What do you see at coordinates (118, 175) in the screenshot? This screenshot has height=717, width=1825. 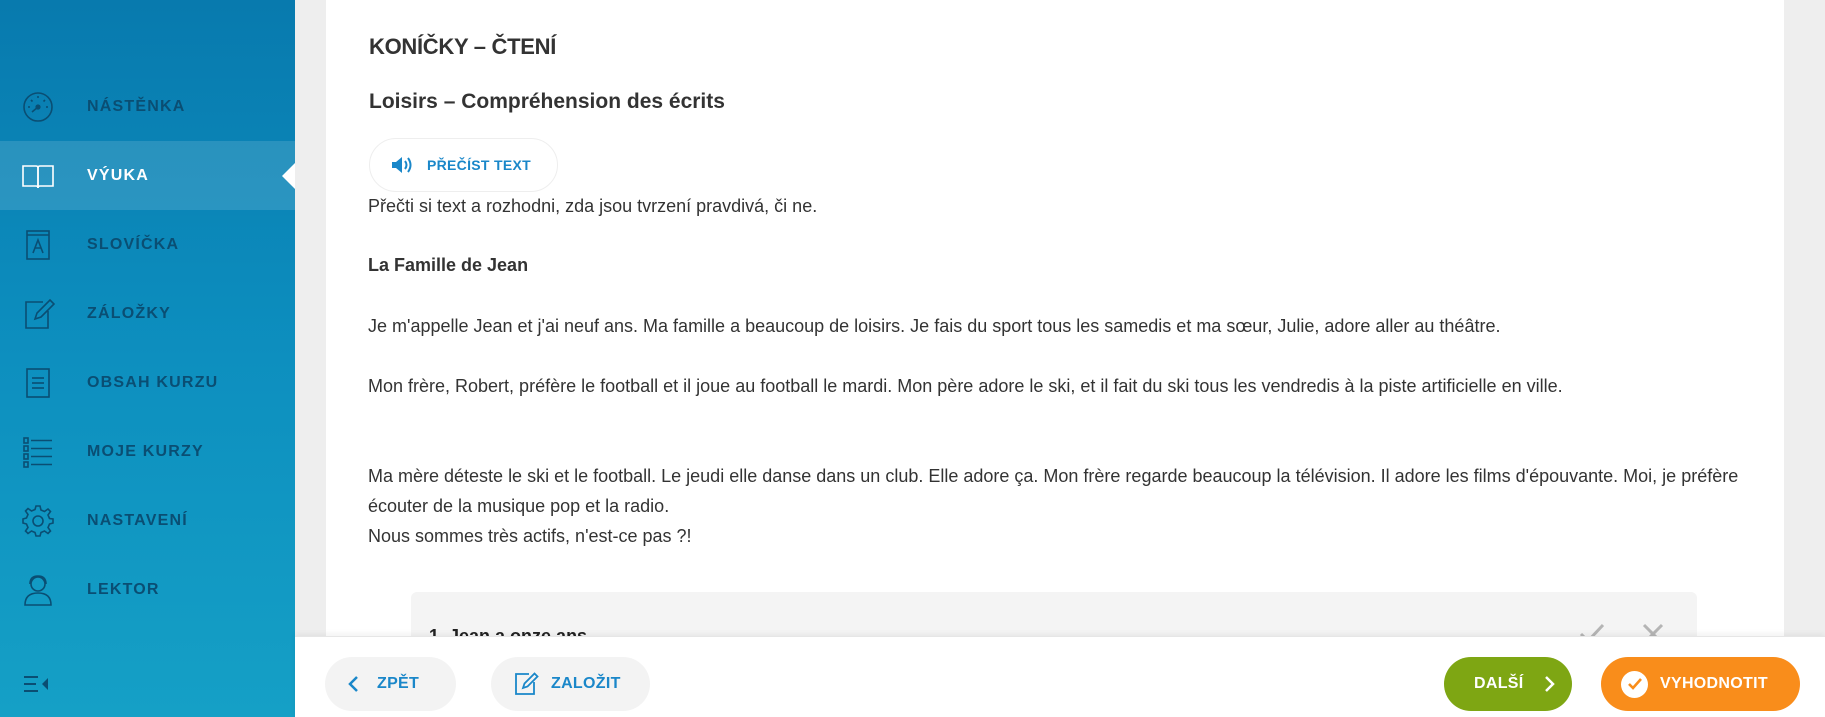 I see `sidebar-item-label: VÝUKA` at bounding box center [118, 175].